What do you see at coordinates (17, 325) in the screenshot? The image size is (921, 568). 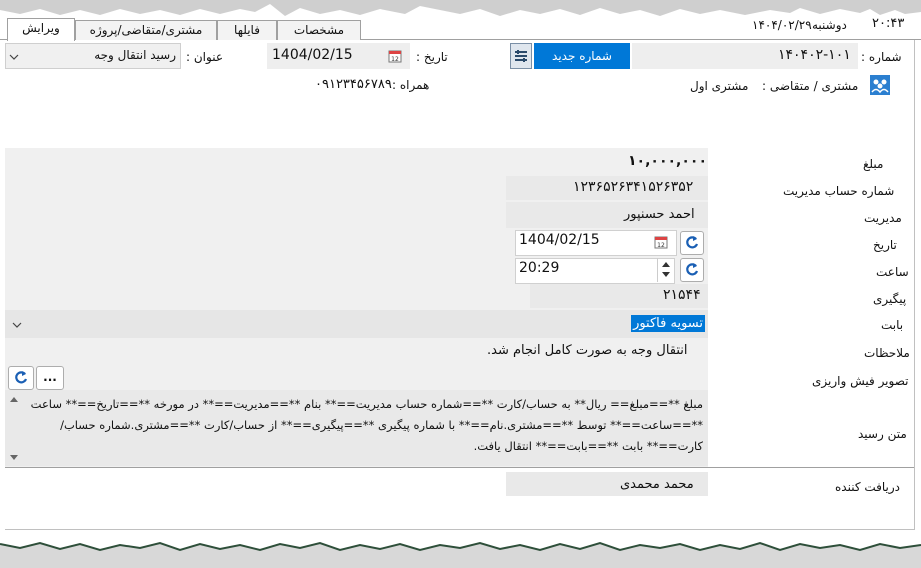 I see `dropdown-arrow-icon` at bounding box center [17, 325].